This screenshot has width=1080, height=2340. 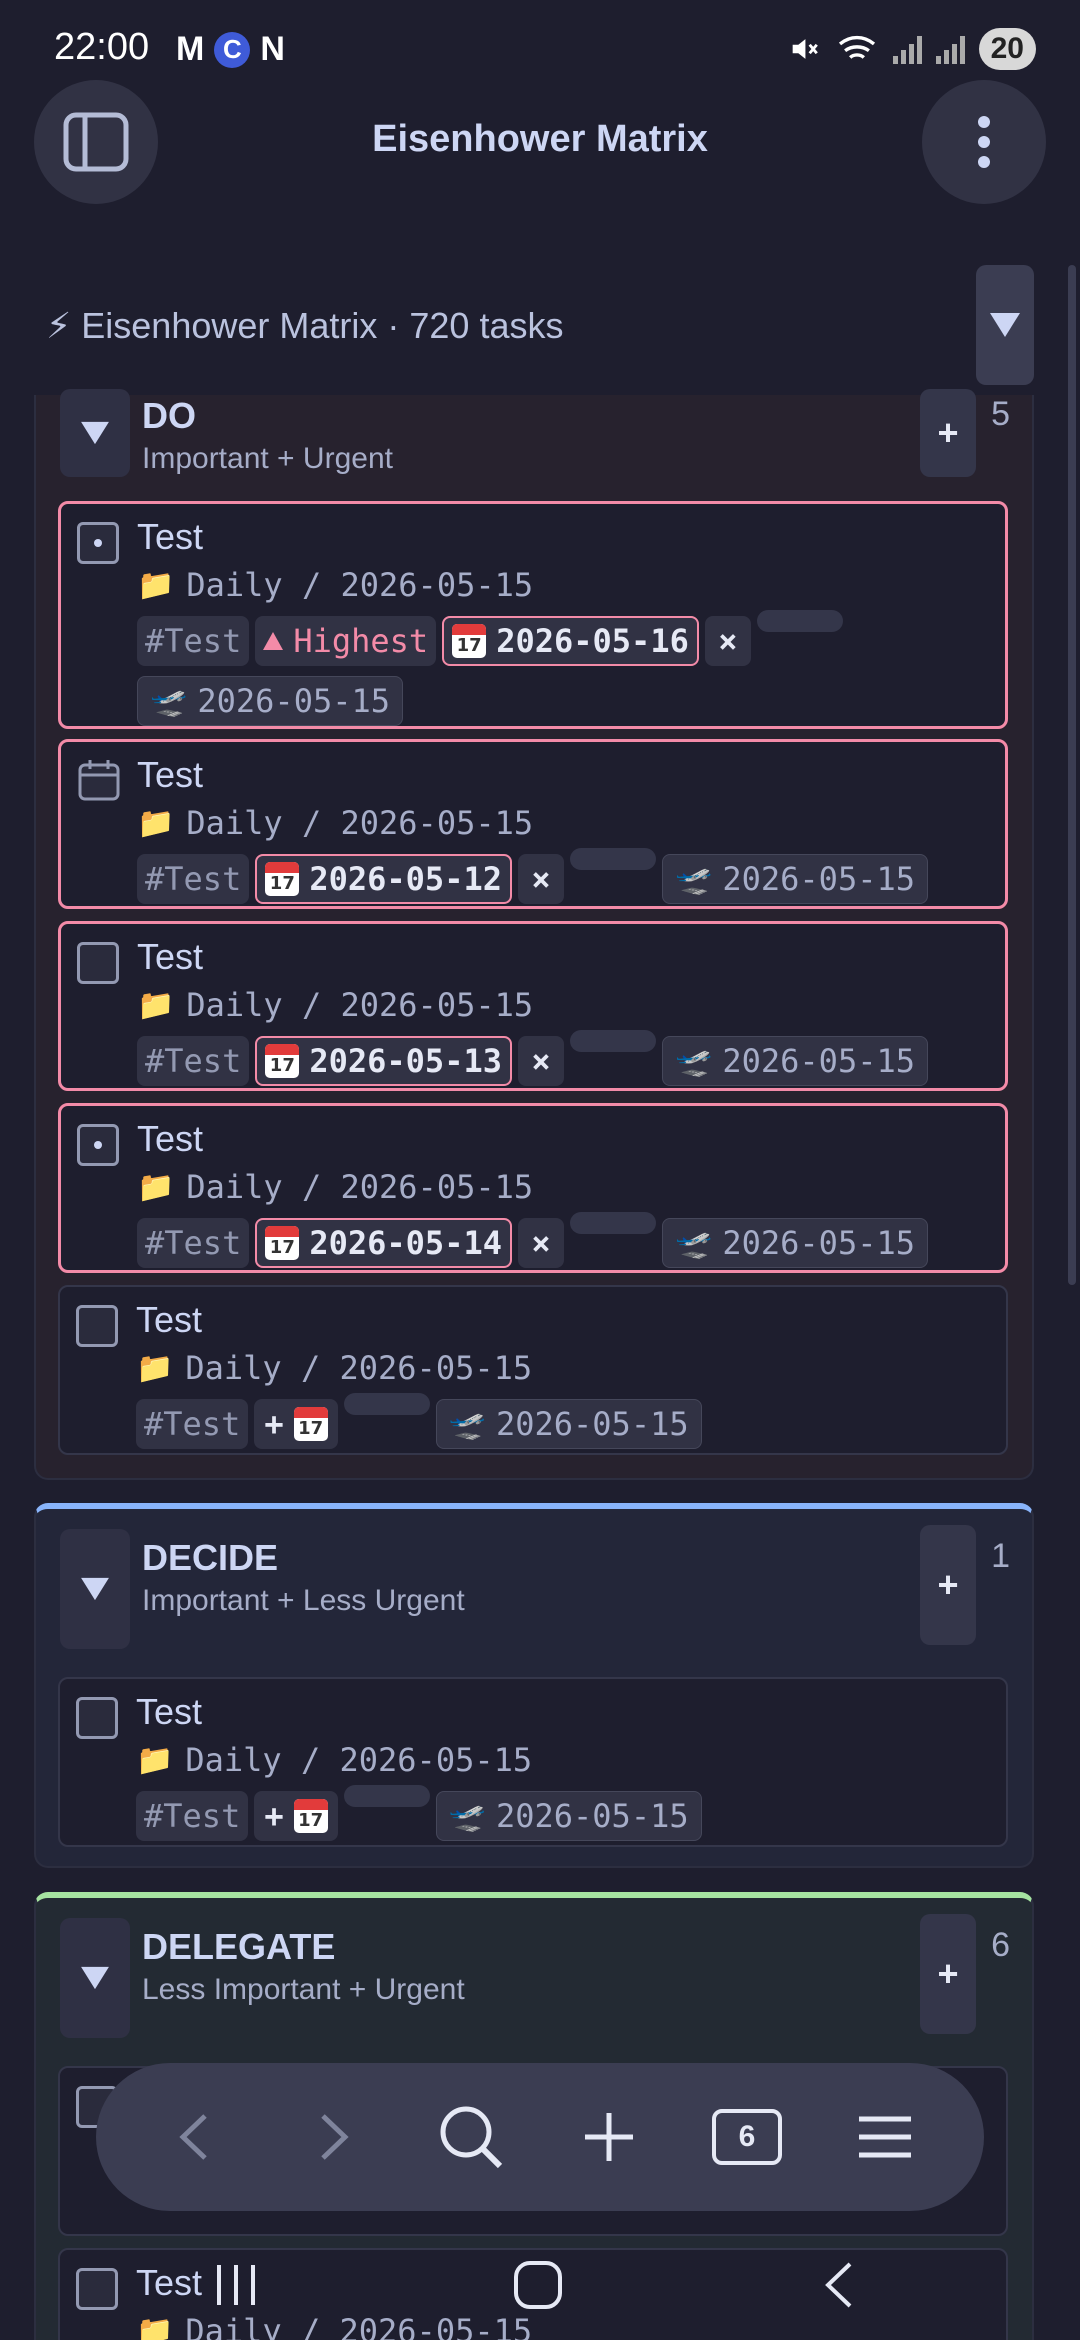 What do you see at coordinates (885, 2137) in the screenshot?
I see `menu-button` at bounding box center [885, 2137].